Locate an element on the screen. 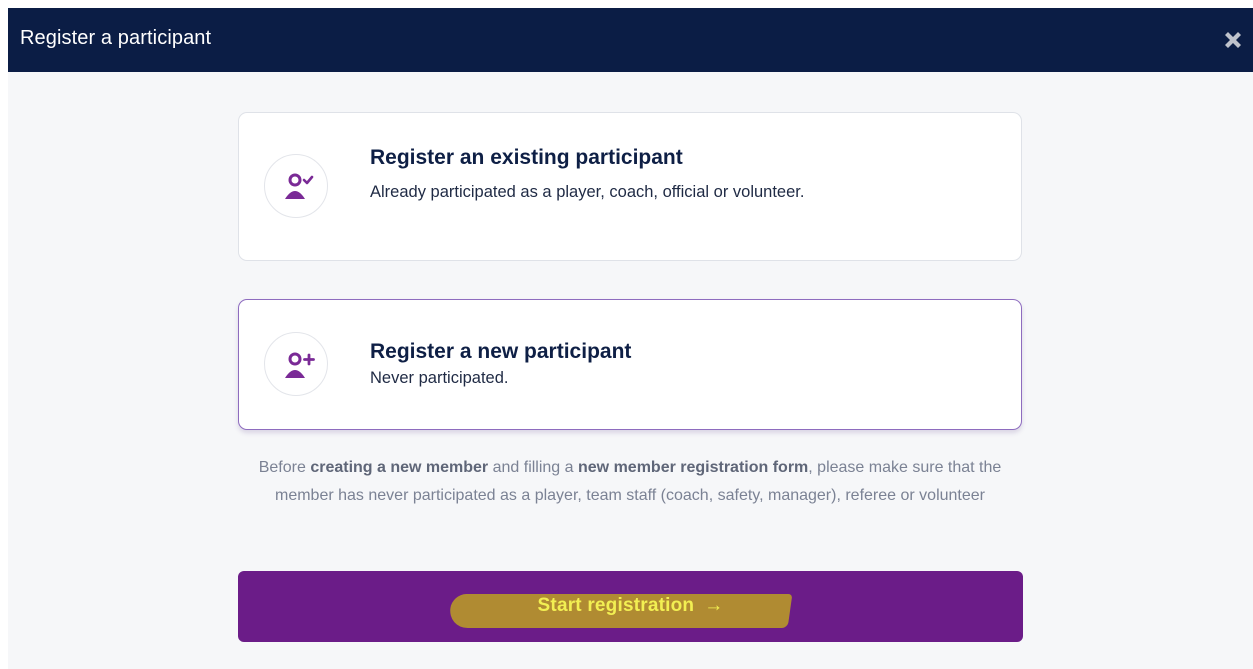  note-text: and filling a is located at coordinates (533, 467).